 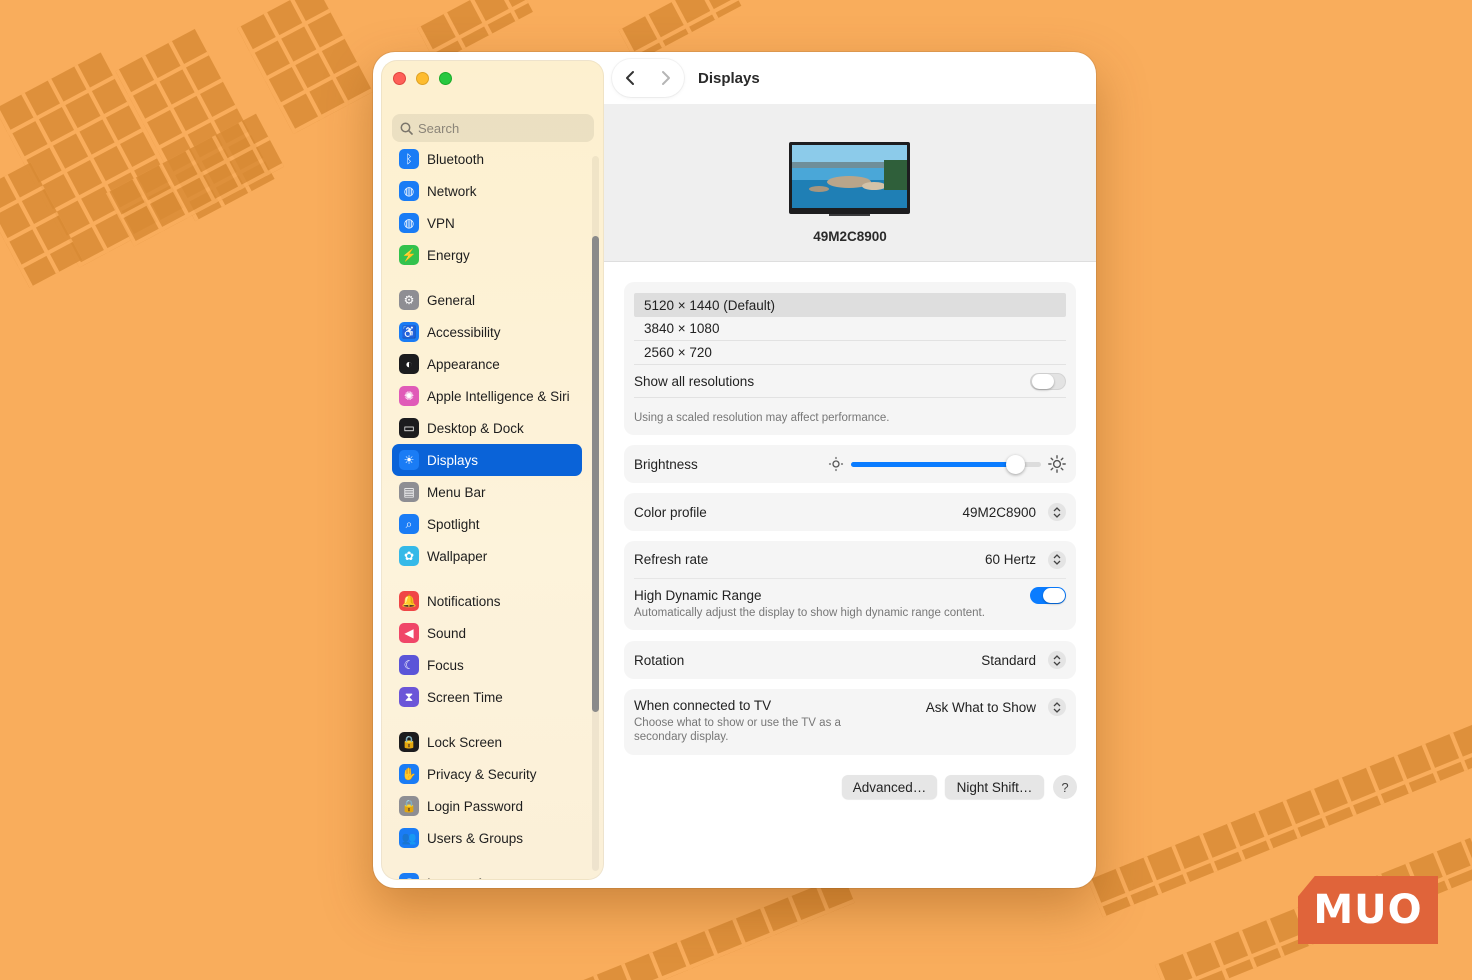 What do you see at coordinates (850, 329) in the screenshot?
I see `resolution-option: 3840 × 1080` at bounding box center [850, 329].